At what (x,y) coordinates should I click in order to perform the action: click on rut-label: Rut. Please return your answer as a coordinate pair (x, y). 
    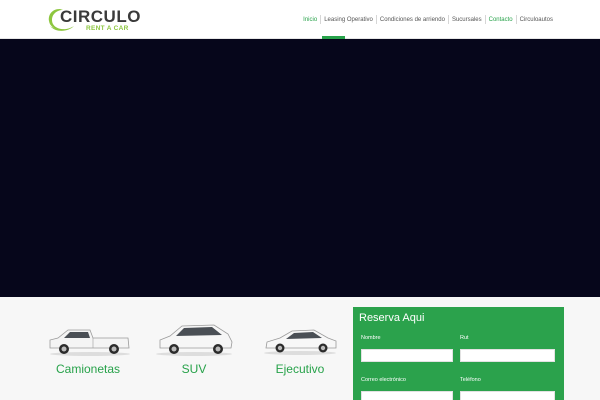
    Looking at the image, I should click on (464, 338).